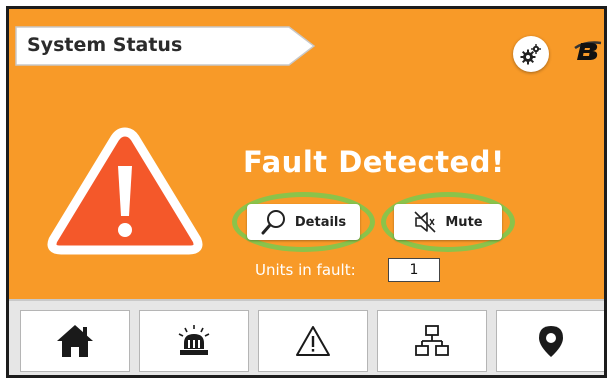 Image resolution: width=611 pixels, height=379 pixels. I want to click on units-in-fault-label: Units in fault:, so click(305, 270).